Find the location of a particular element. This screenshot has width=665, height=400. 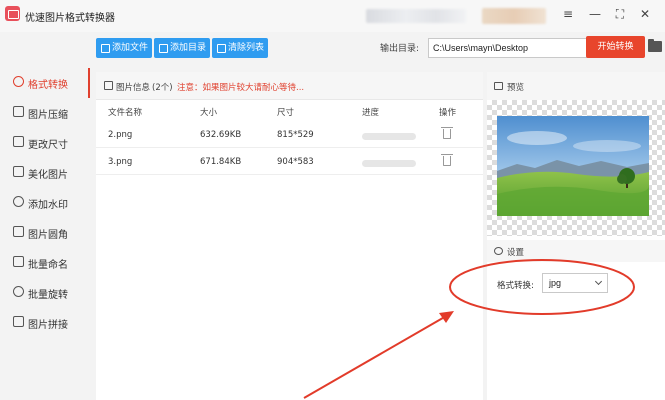

column-header: 文件名称 is located at coordinates (125, 113).